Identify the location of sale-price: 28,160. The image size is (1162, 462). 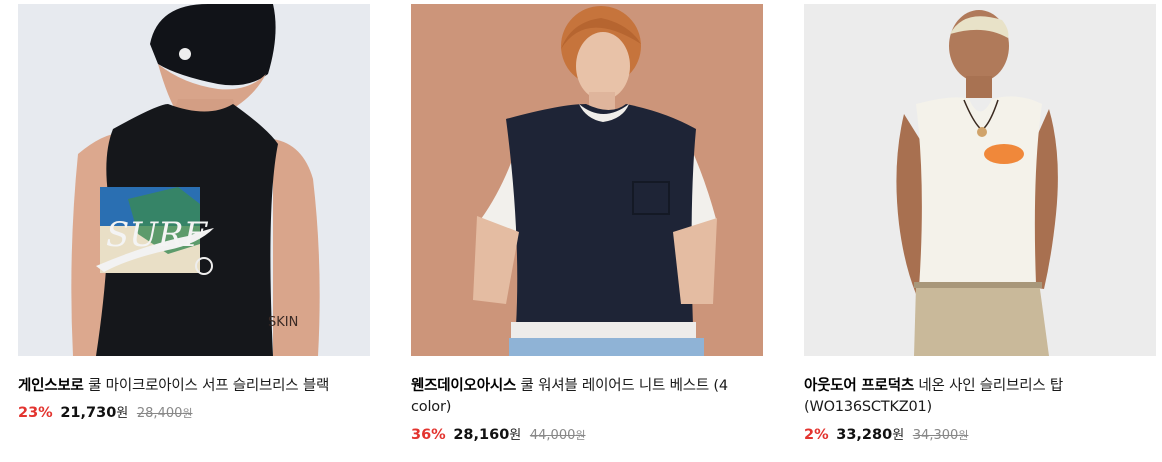
(481, 435).